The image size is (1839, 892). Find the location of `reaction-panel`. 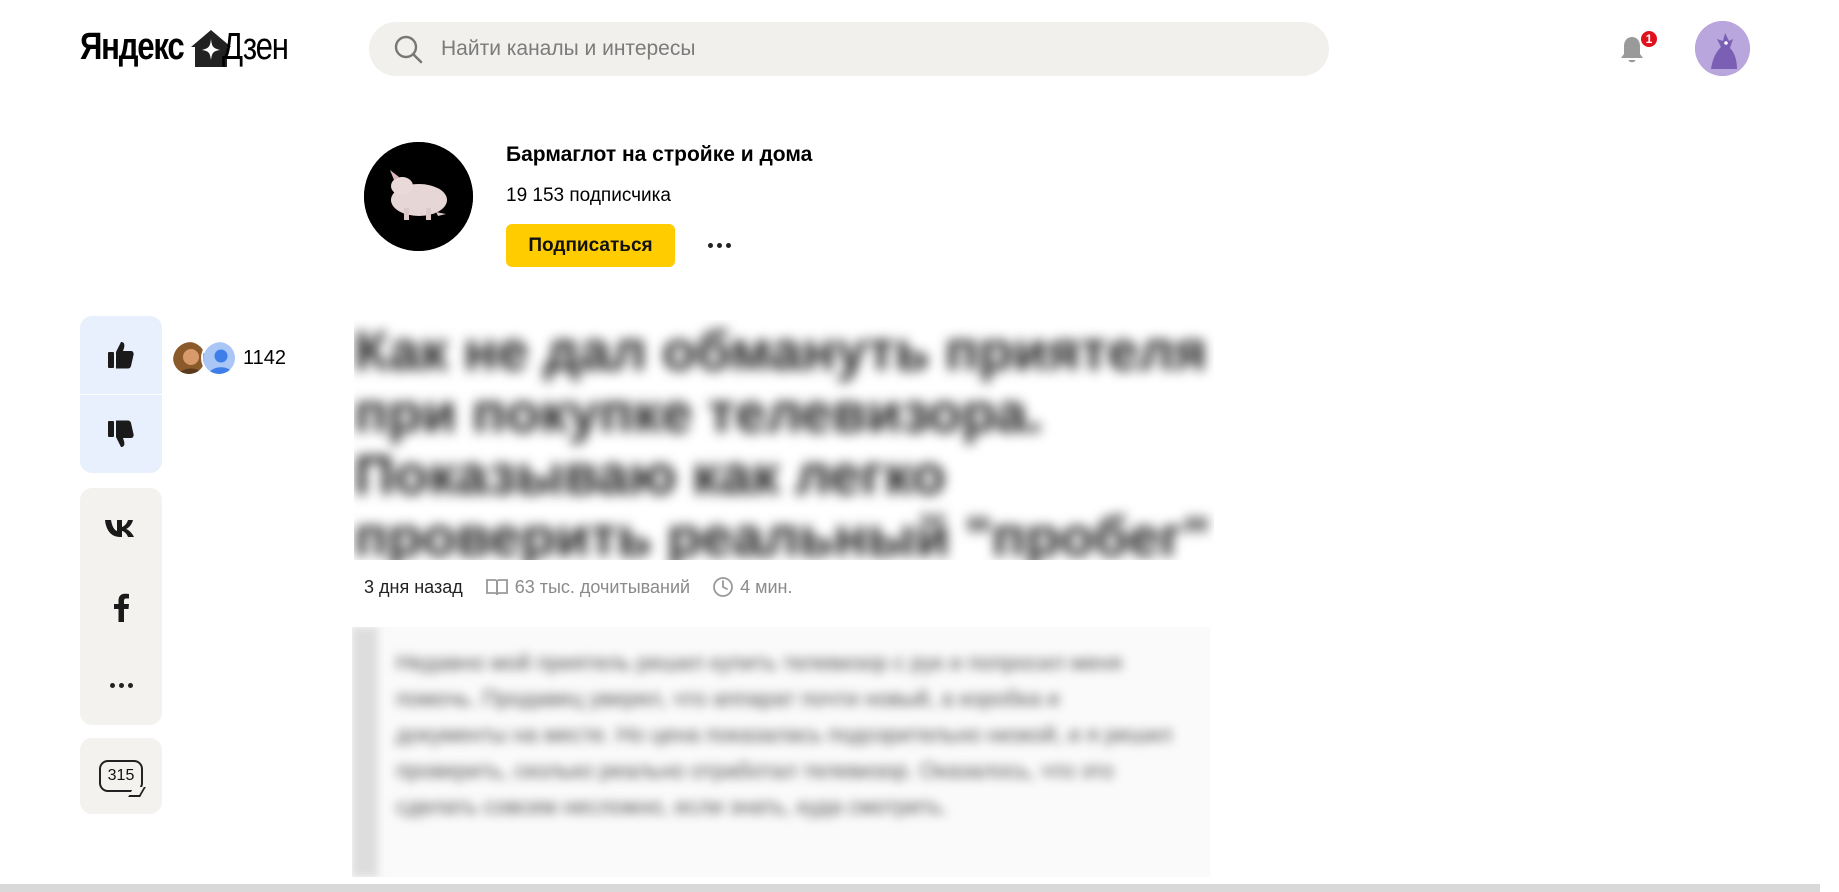

reaction-panel is located at coordinates (121, 394).